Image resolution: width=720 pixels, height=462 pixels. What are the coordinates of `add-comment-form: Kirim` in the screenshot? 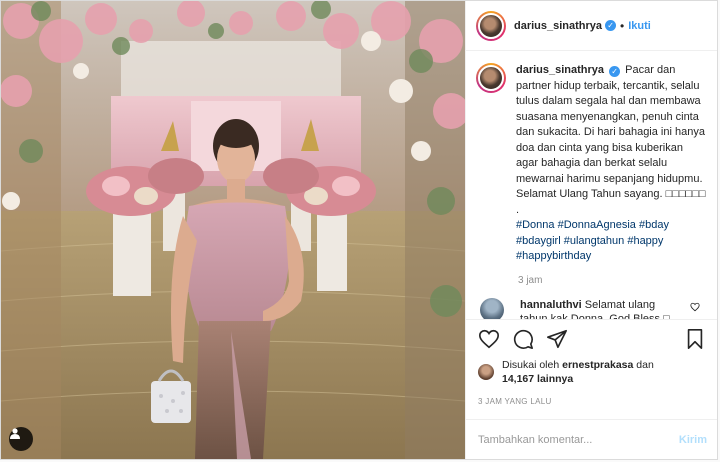 It's located at (591, 439).